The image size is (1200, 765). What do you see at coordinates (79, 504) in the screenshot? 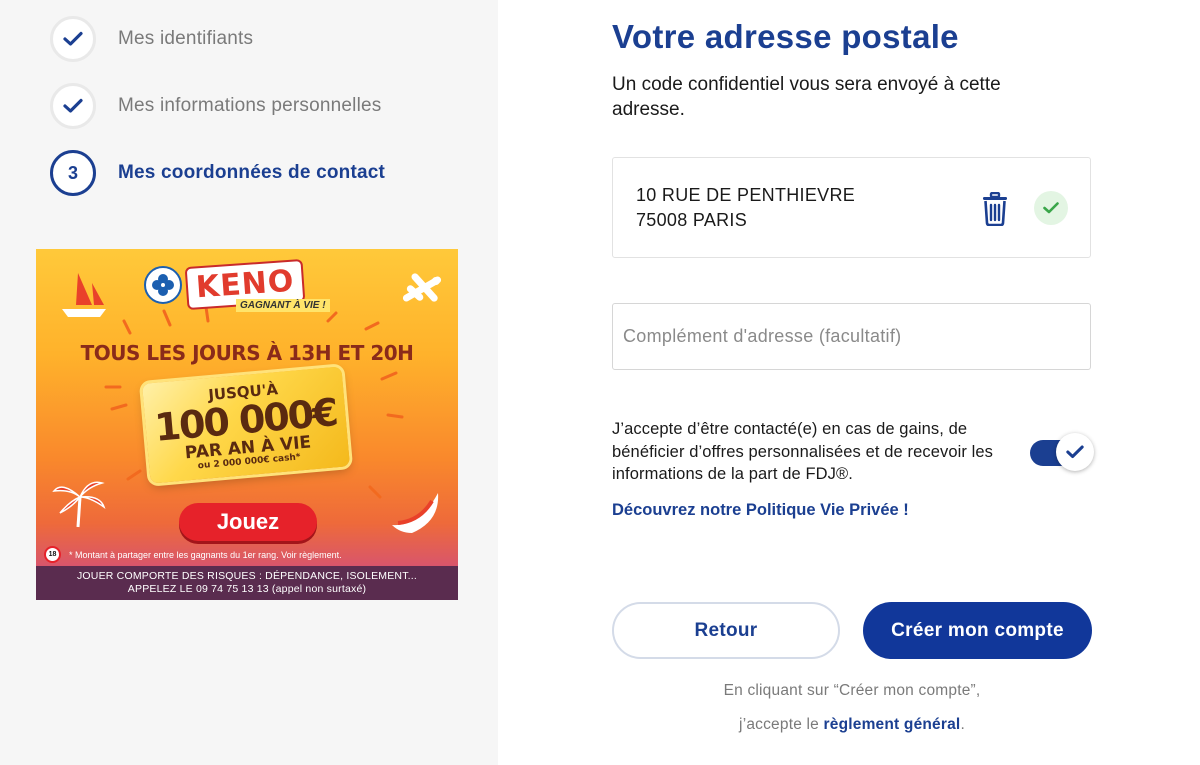
I see `palm-icon` at bounding box center [79, 504].